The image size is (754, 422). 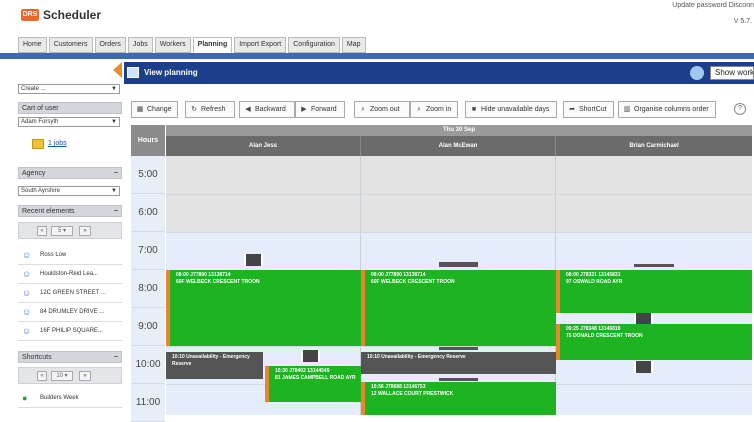 I want to click on tab-workers: Workers, so click(x=172, y=45).